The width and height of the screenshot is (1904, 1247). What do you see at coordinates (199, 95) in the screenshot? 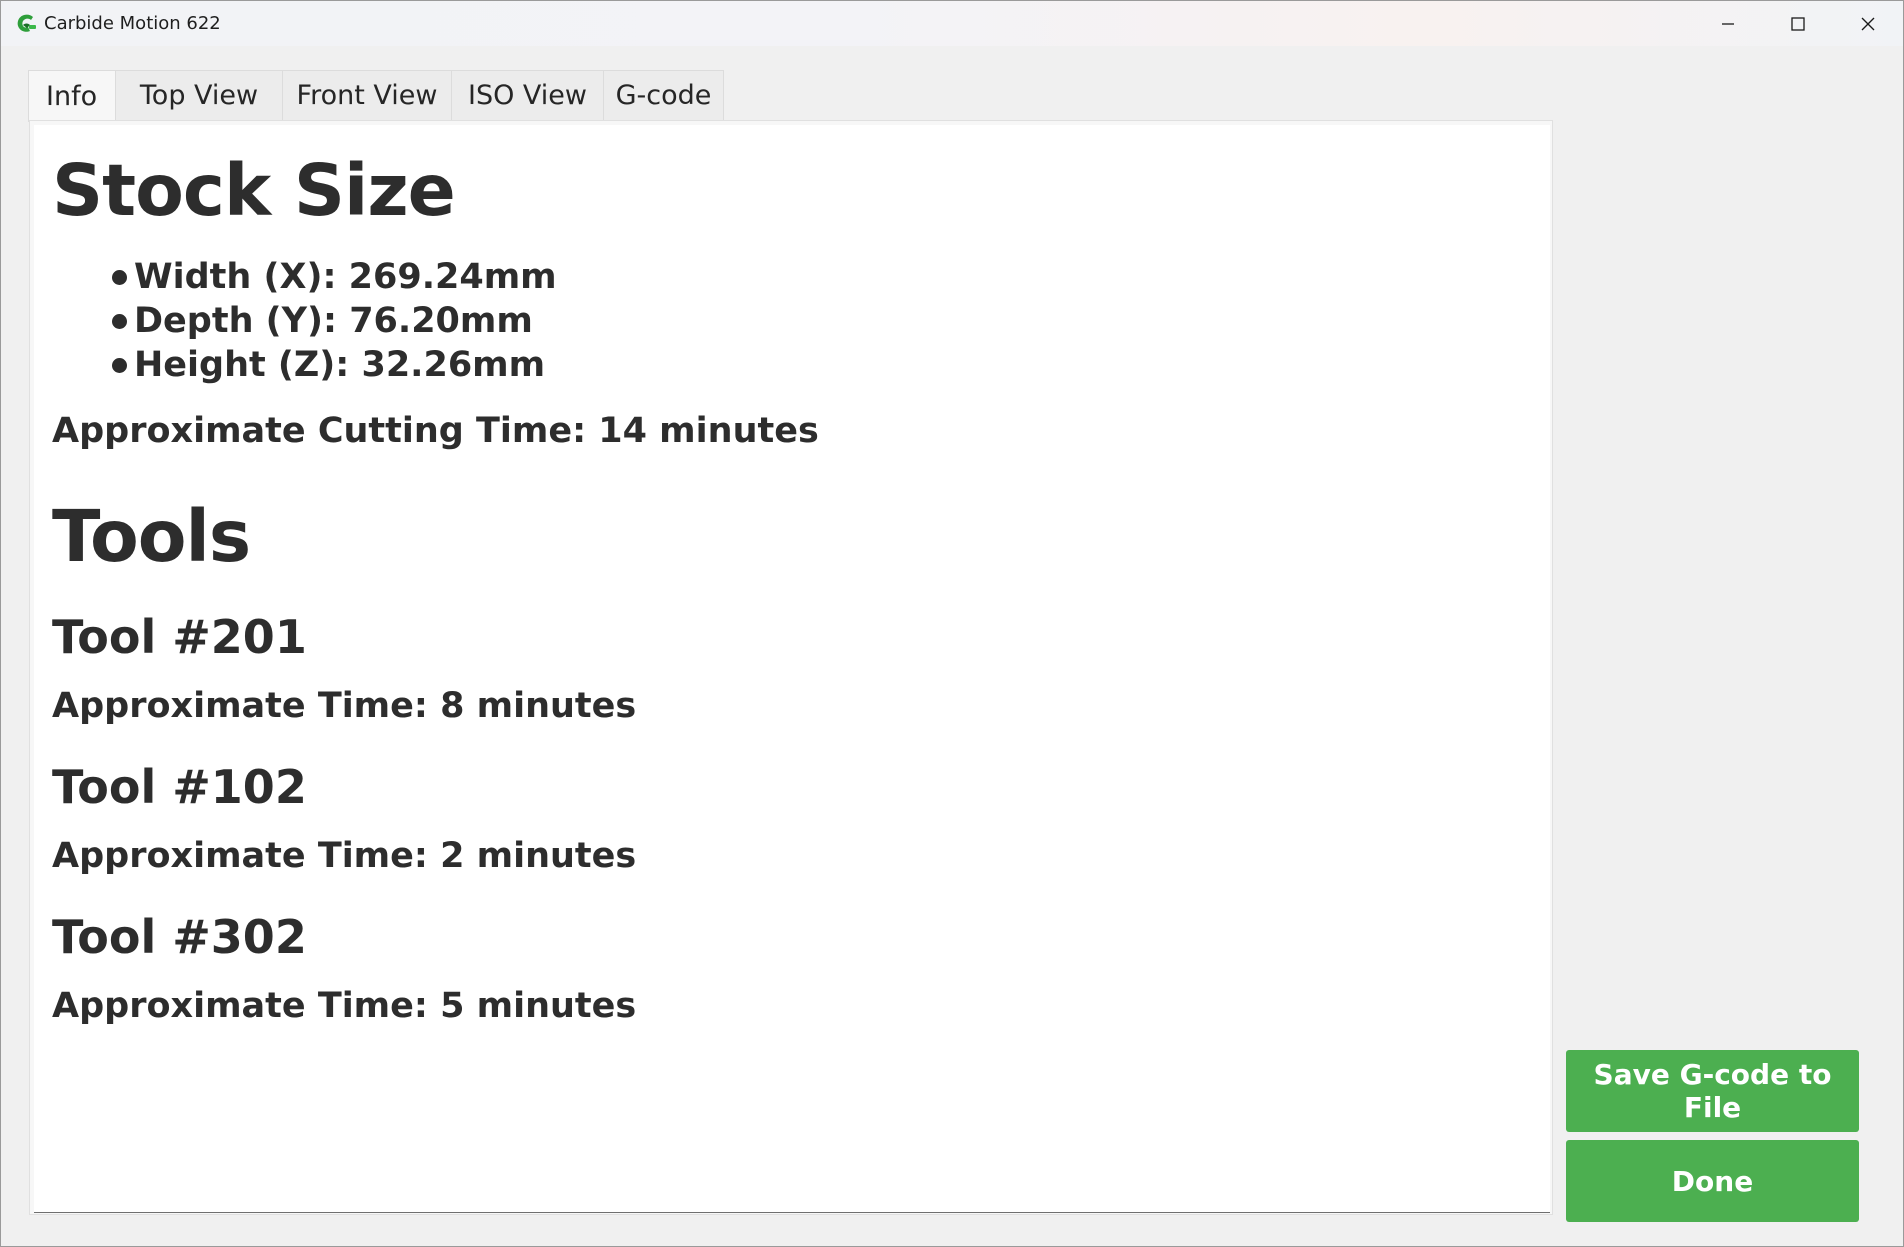
I see `tab-top-view: Top View` at bounding box center [199, 95].